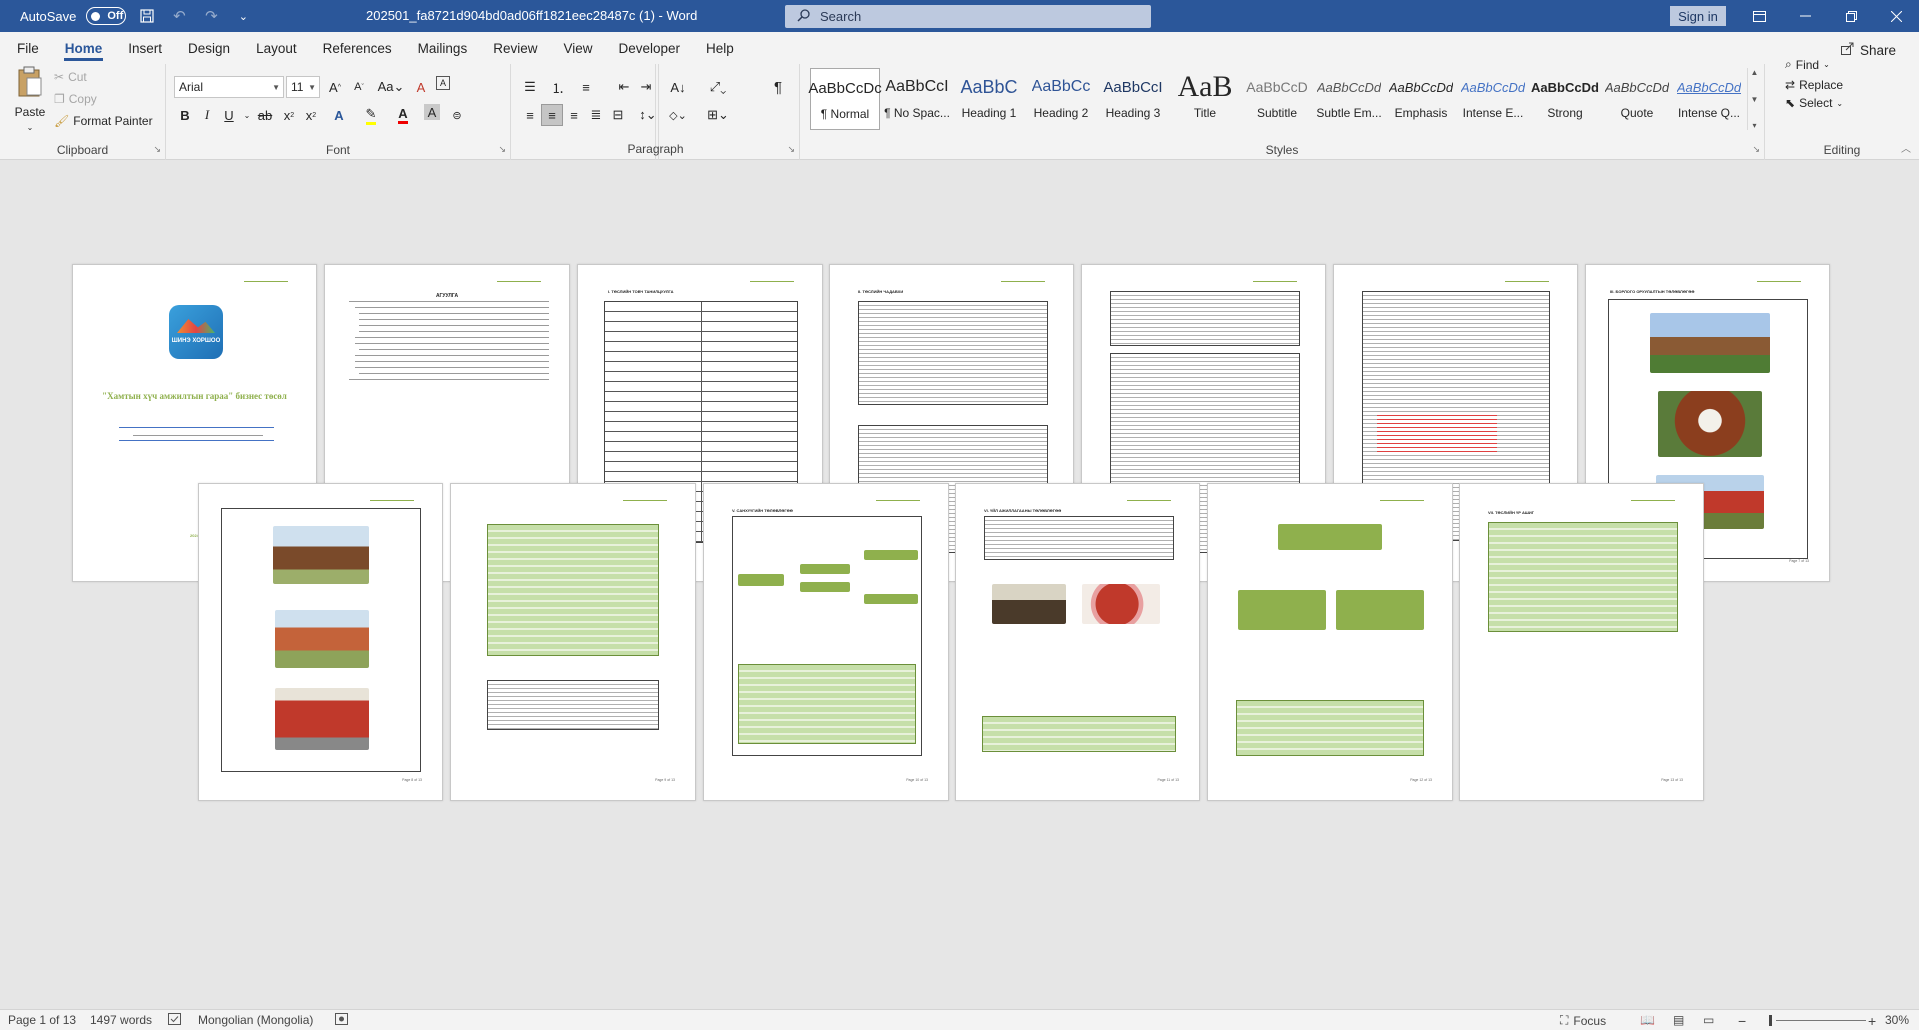 The width and height of the screenshot is (1919, 1030). What do you see at coordinates (577, 48) in the screenshot?
I see `tab-view: View` at bounding box center [577, 48].